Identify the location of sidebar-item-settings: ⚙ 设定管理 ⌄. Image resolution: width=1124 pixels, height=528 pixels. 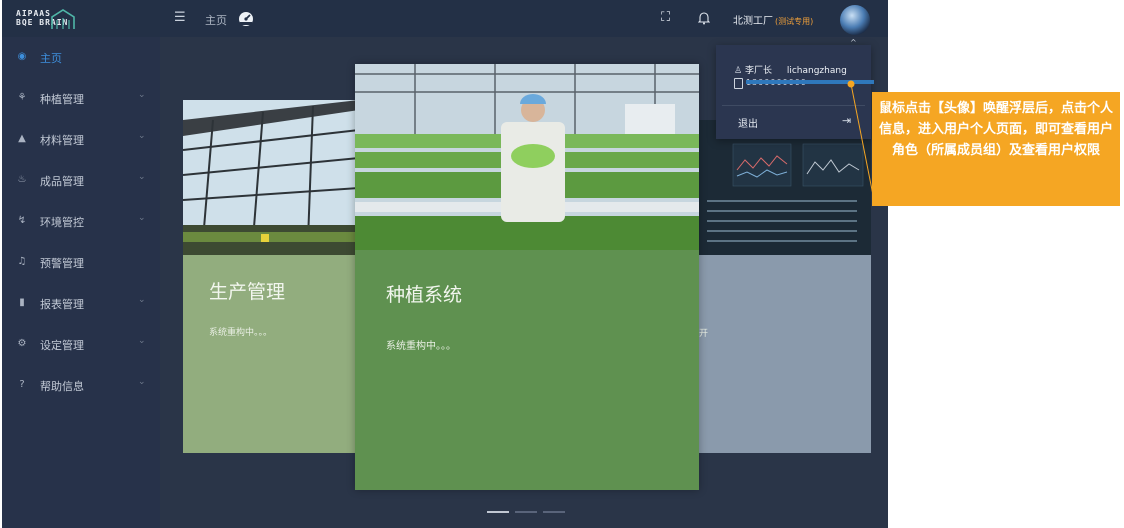
(81, 344).